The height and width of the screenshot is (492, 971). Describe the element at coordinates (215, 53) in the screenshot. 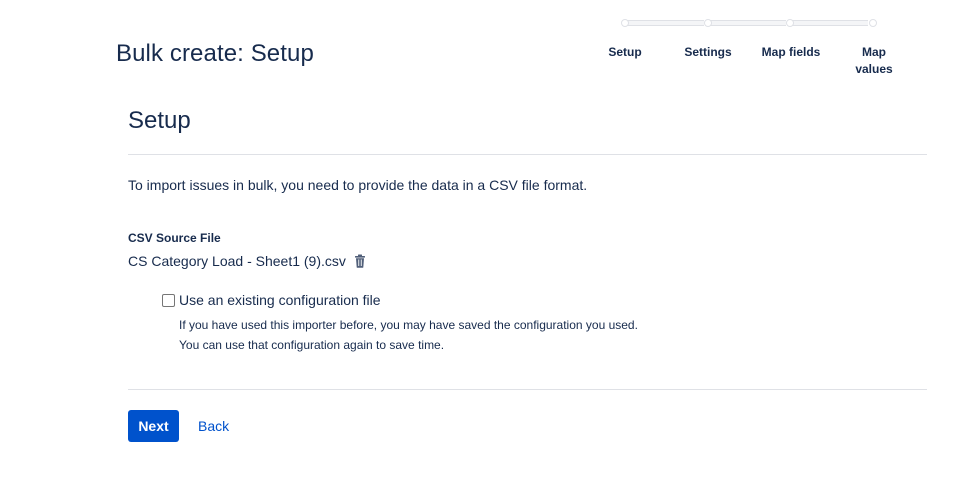

I see `page-title: Bulk create: Setup` at that location.